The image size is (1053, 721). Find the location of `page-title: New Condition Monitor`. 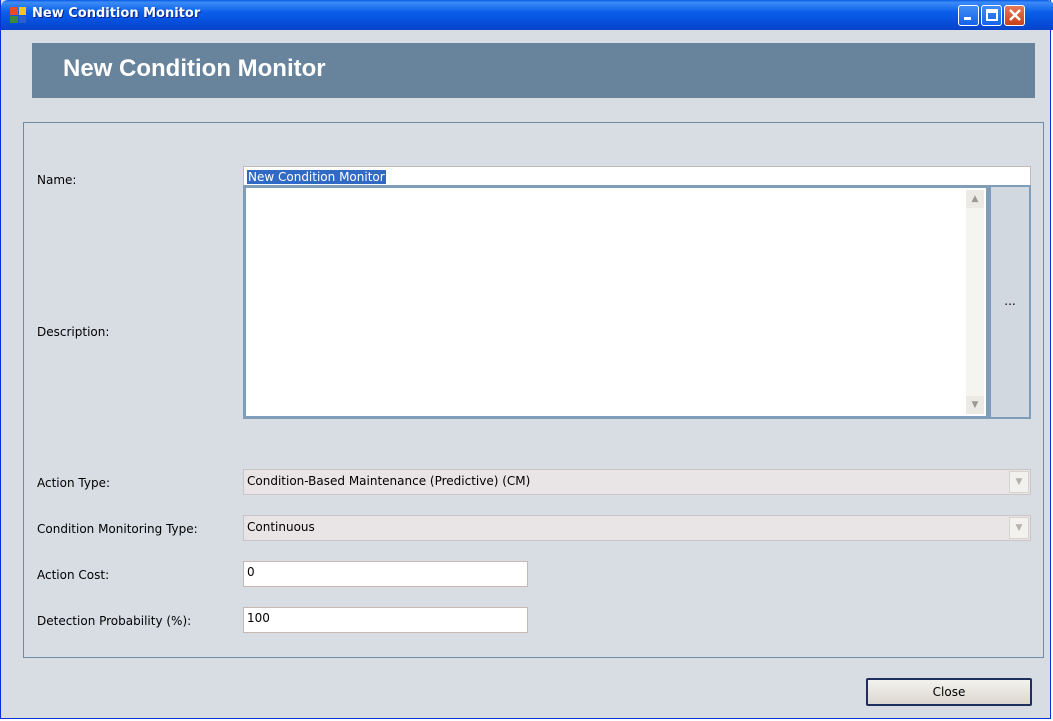

page-title: New Condition Monitor is located at coordinates (194, 68).